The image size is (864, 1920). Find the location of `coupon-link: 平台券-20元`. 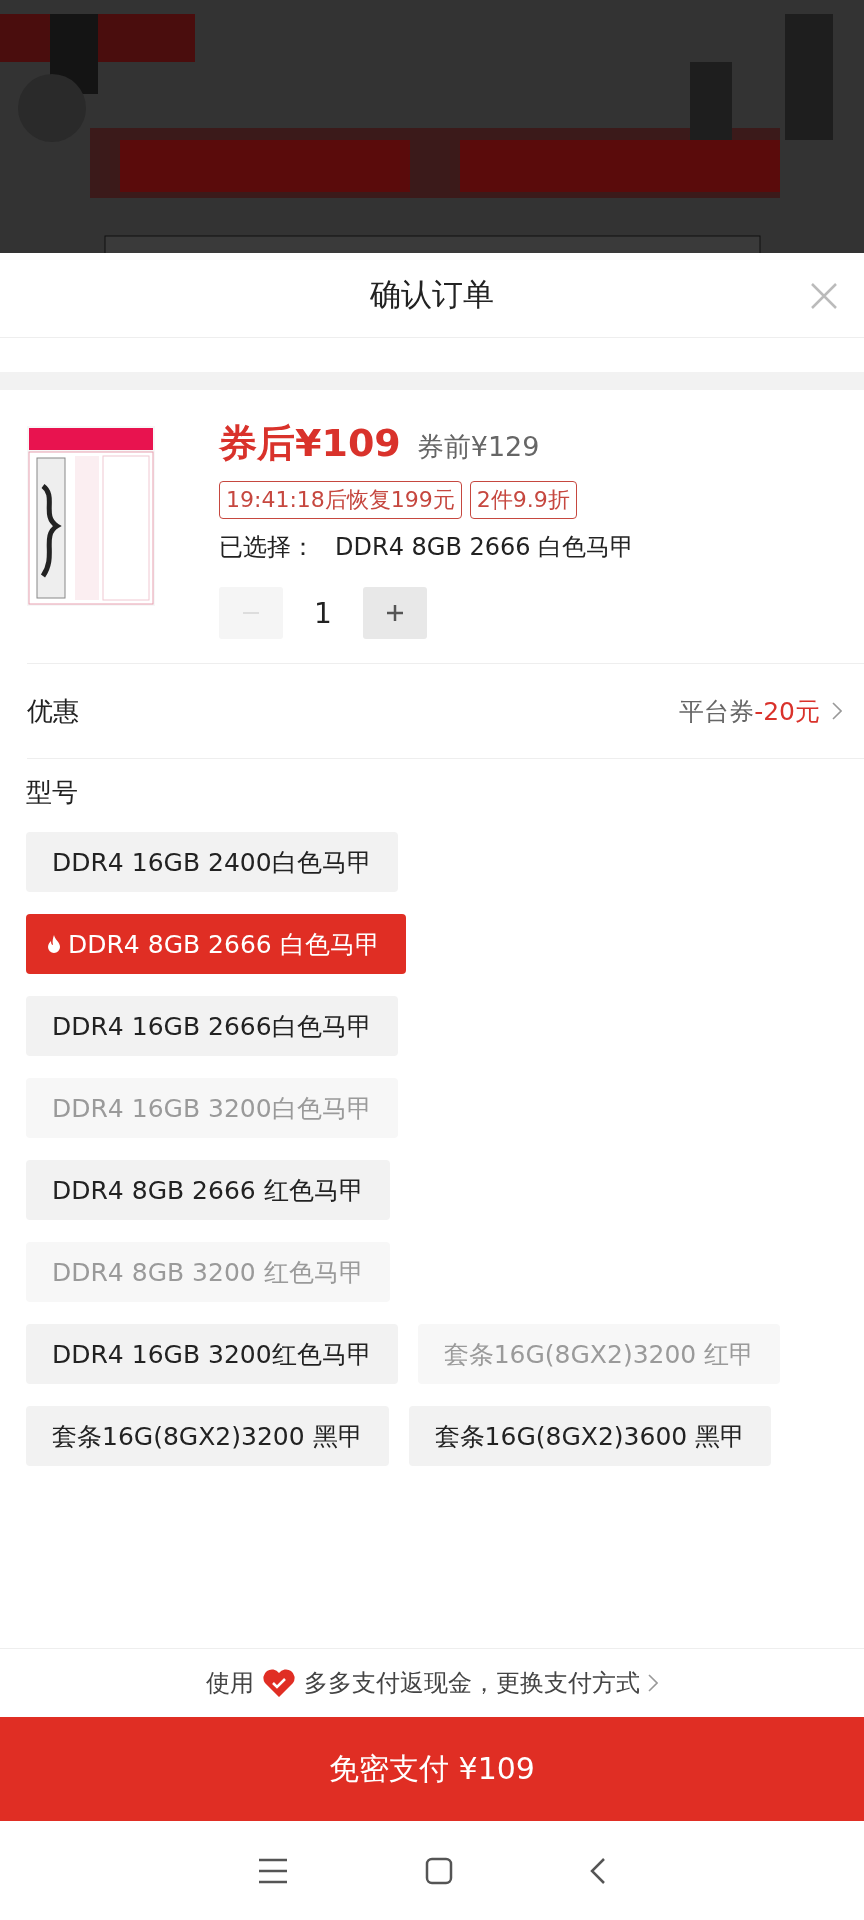

coupon-link: 平台券-20元 is located at coordinates (749, 711).